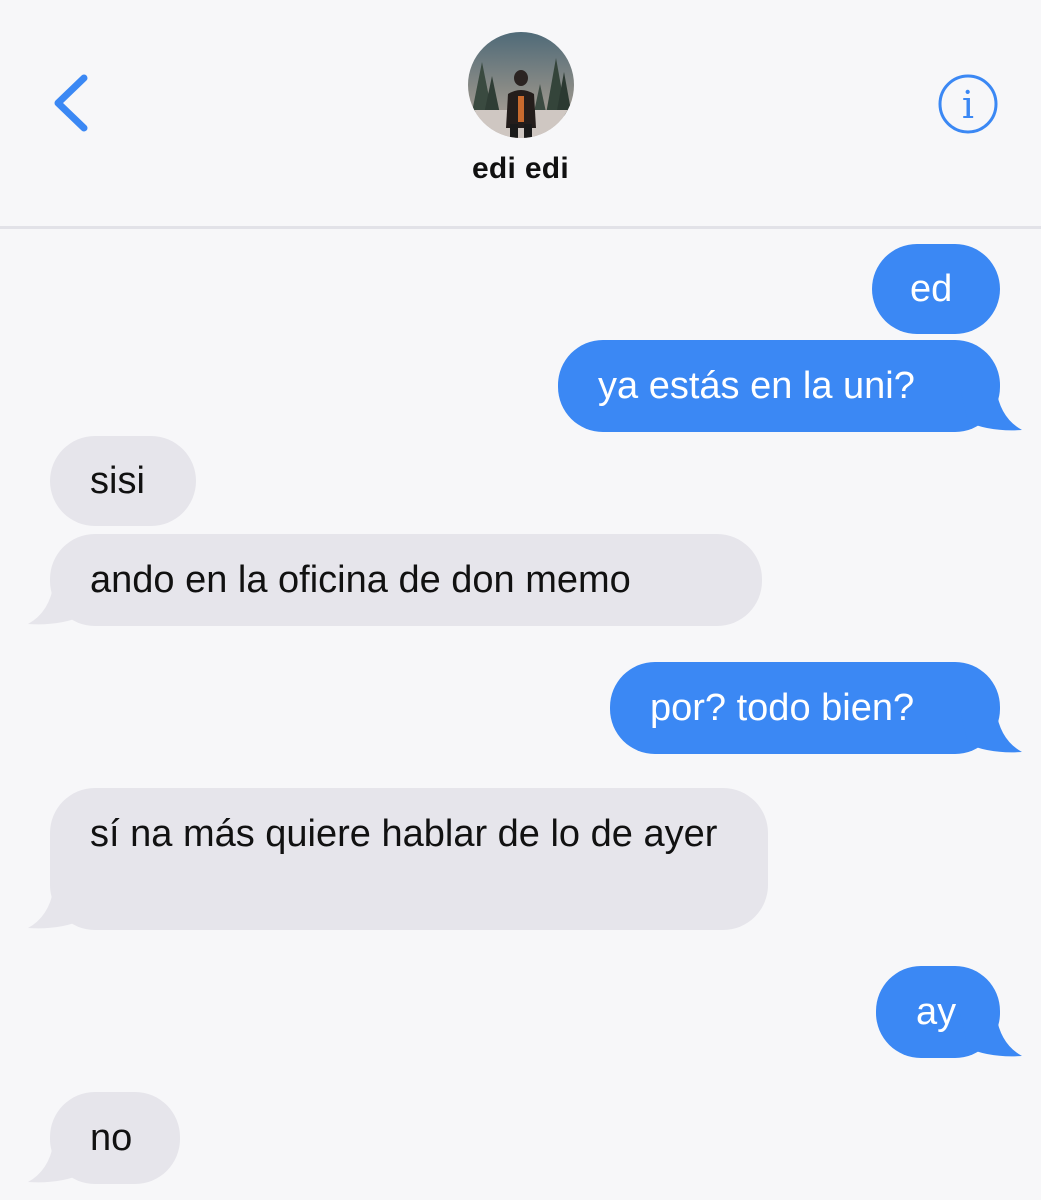 The image size is (1041, 1200). I want to click on back-button, so click(74, 103).